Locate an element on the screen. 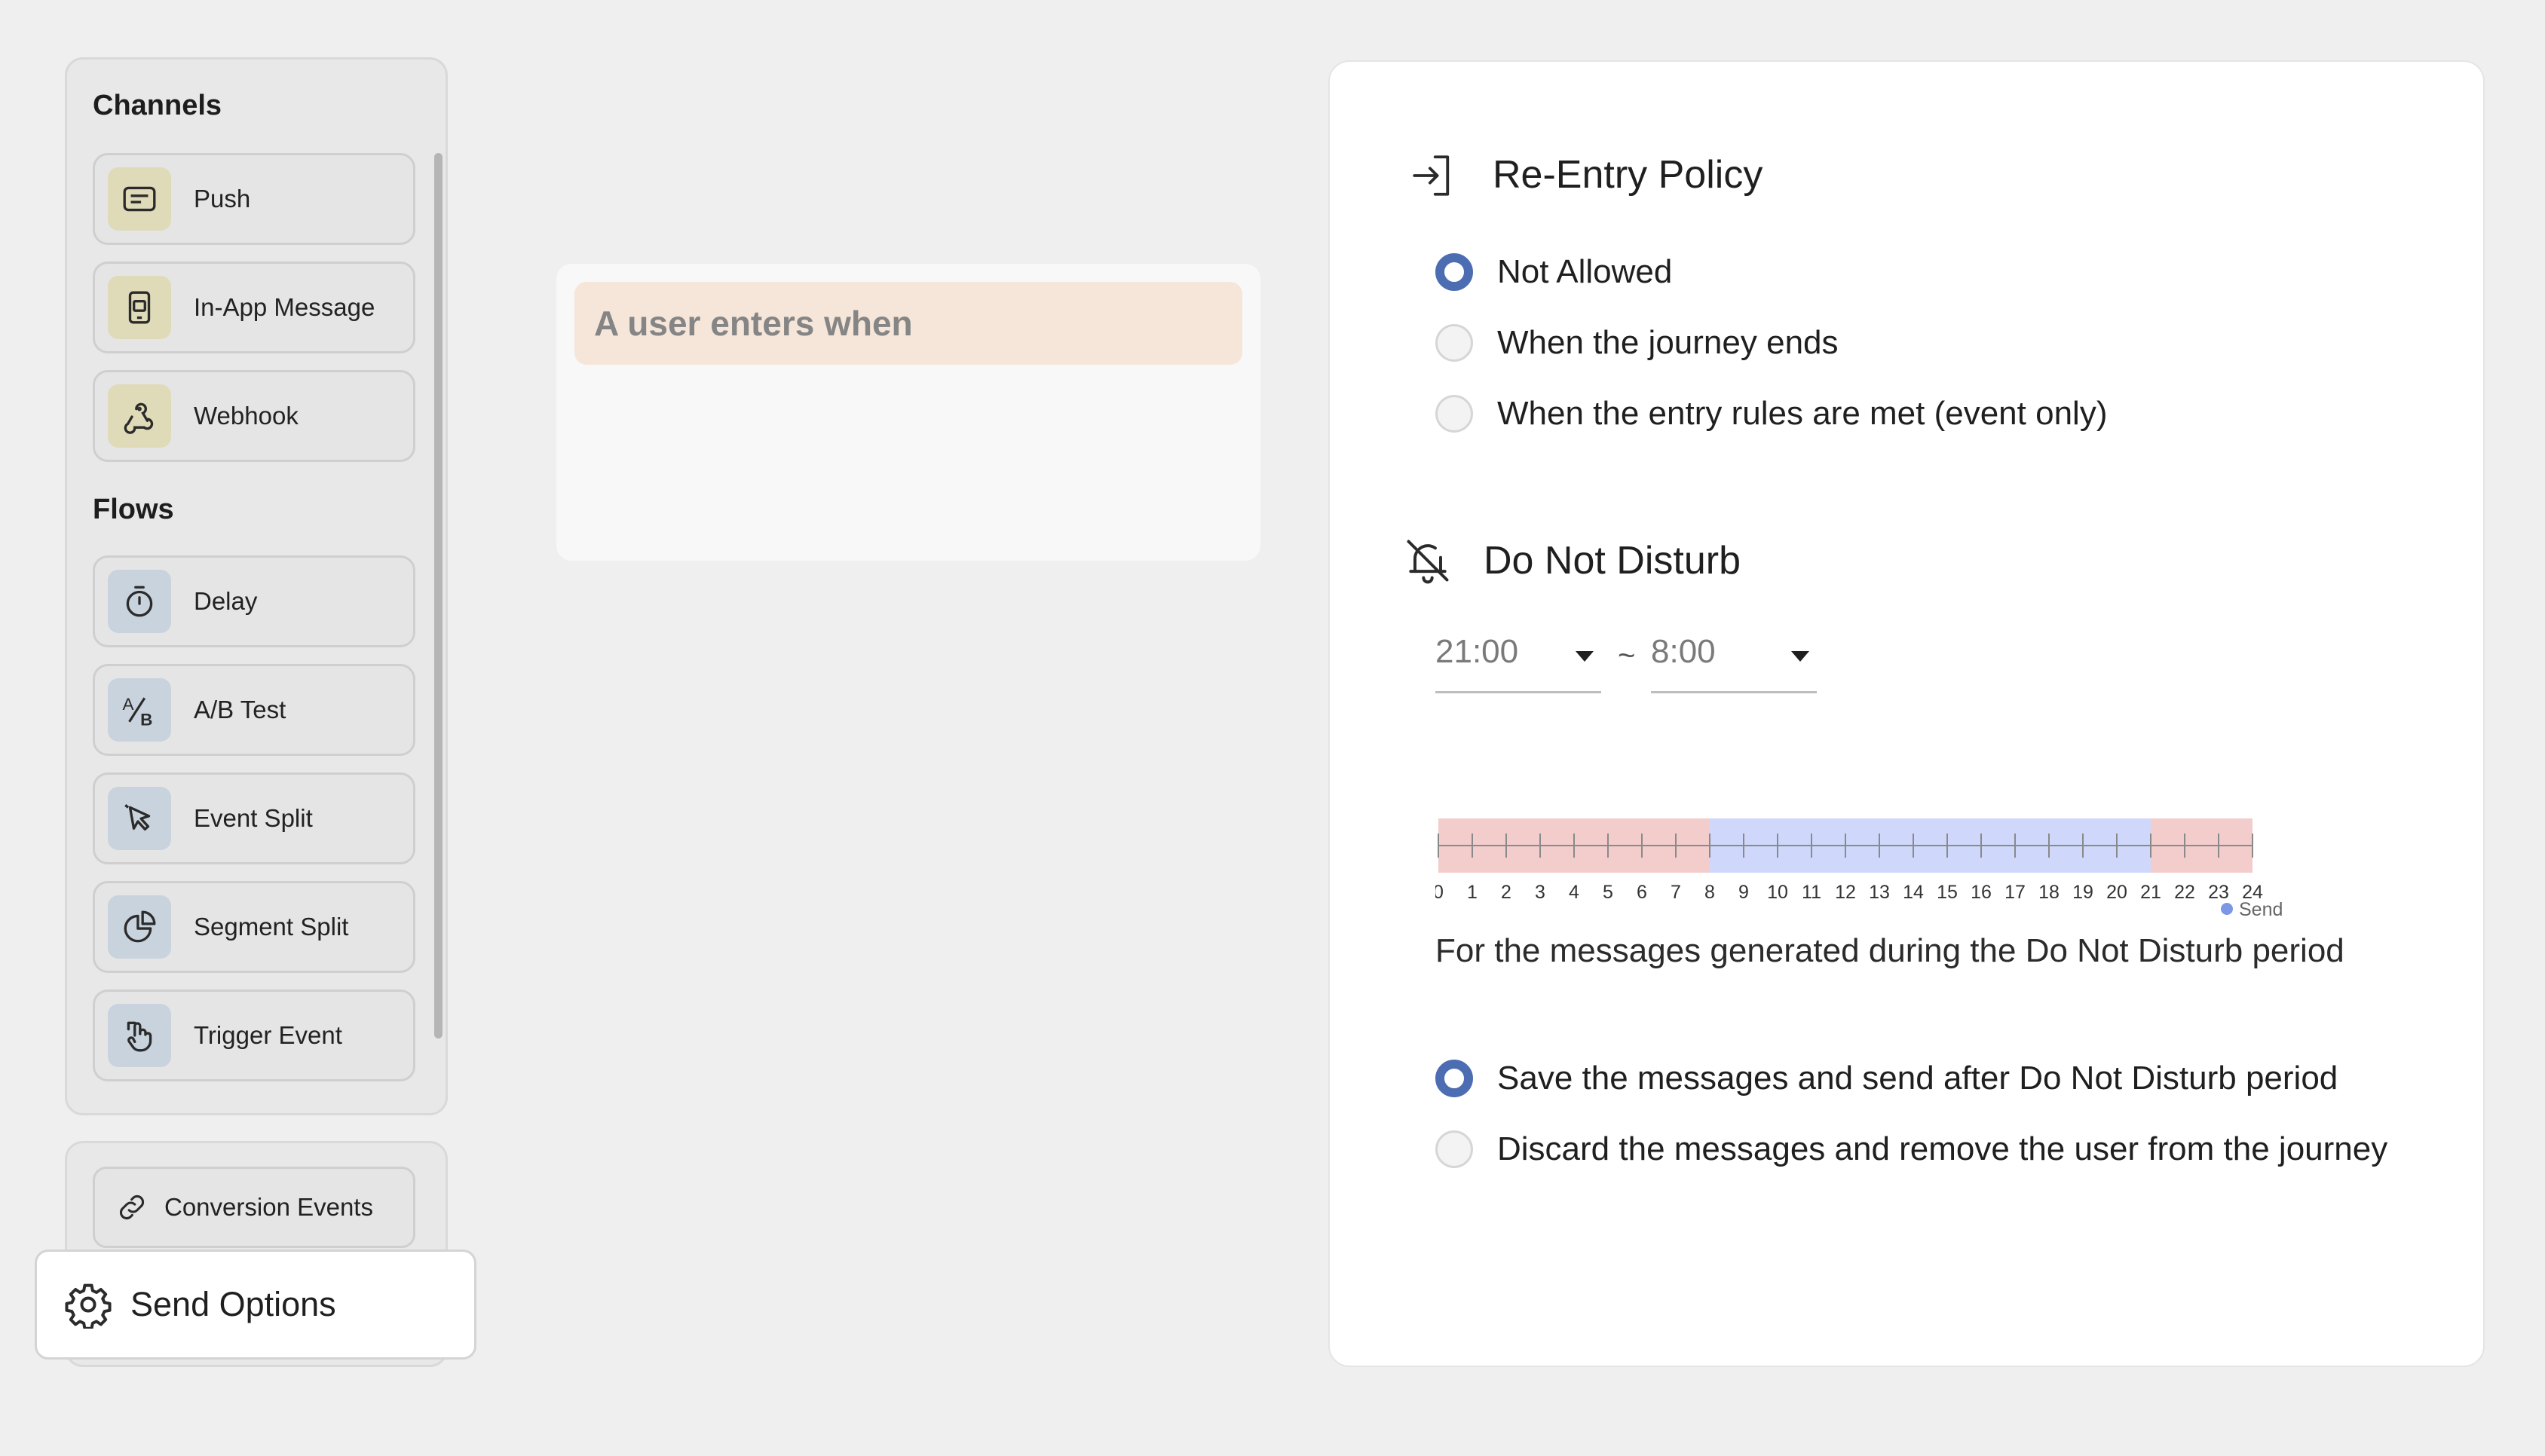  palette-item-label: In-App Message is located at coordinates (284, 307).